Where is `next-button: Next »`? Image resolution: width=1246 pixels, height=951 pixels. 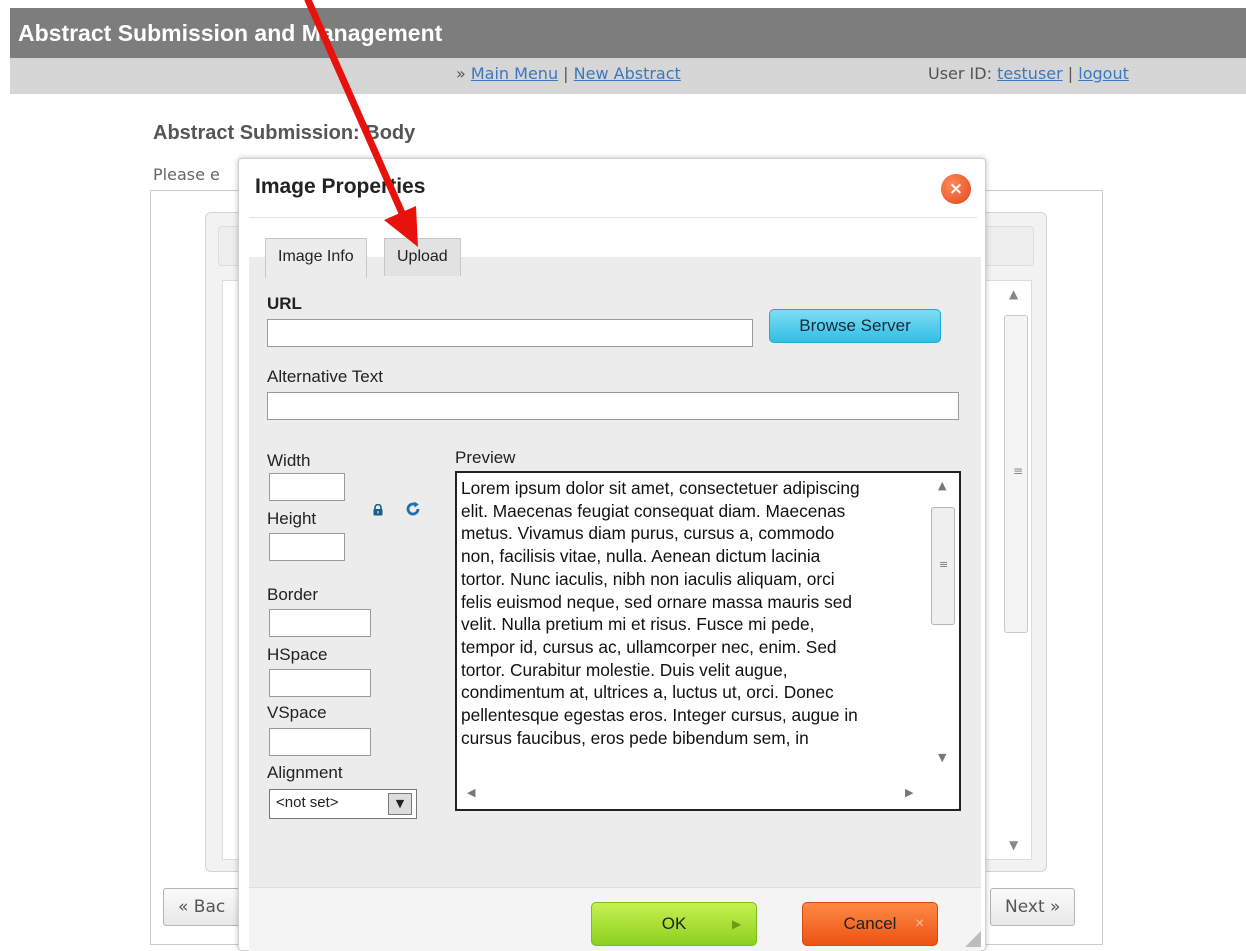 next-button: Next » is located at coordinates (1033, 907).